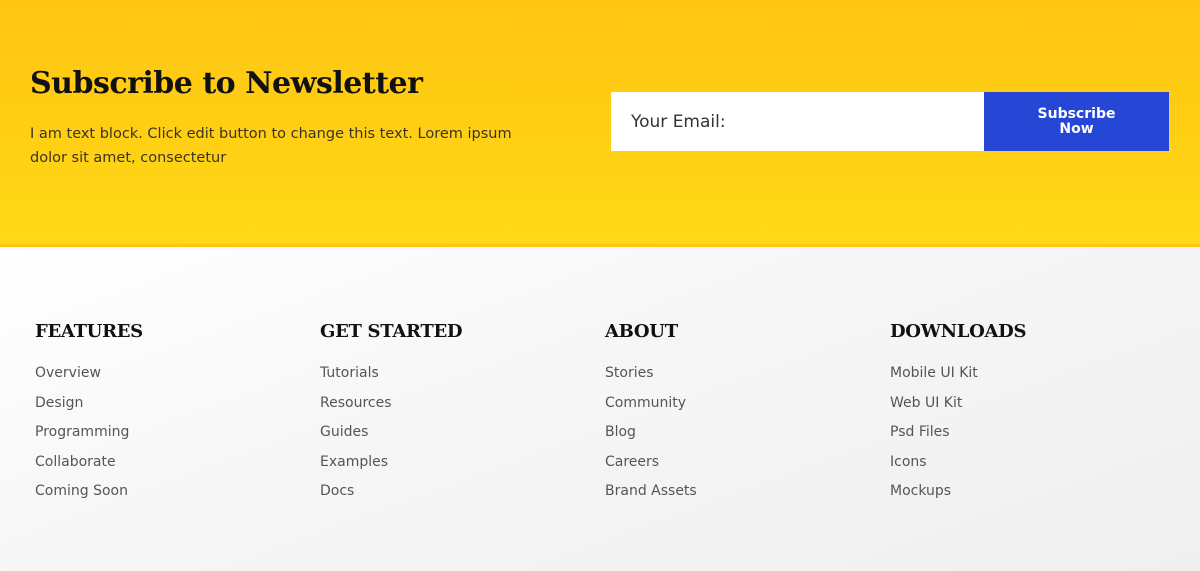 This screenshot has height=571, width=1200. Describe the element at coordinates (920, 491) in the screenshot. I see `footer-link-mockups: Mockups` at that location.